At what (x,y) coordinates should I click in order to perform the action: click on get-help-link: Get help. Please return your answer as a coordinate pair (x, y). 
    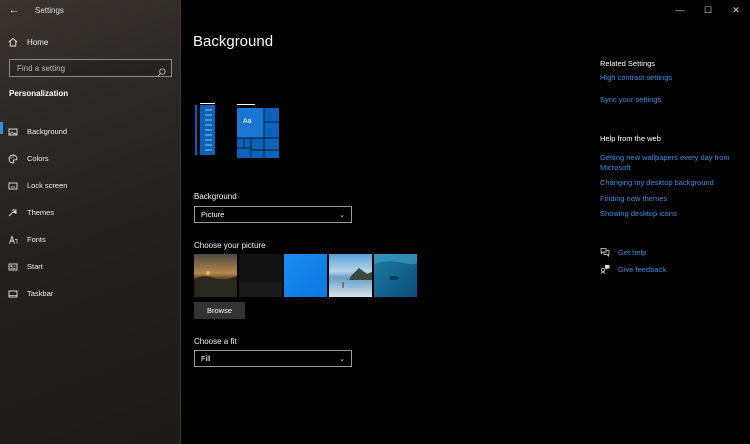
    Looking at the image, I should click on (623, 252).